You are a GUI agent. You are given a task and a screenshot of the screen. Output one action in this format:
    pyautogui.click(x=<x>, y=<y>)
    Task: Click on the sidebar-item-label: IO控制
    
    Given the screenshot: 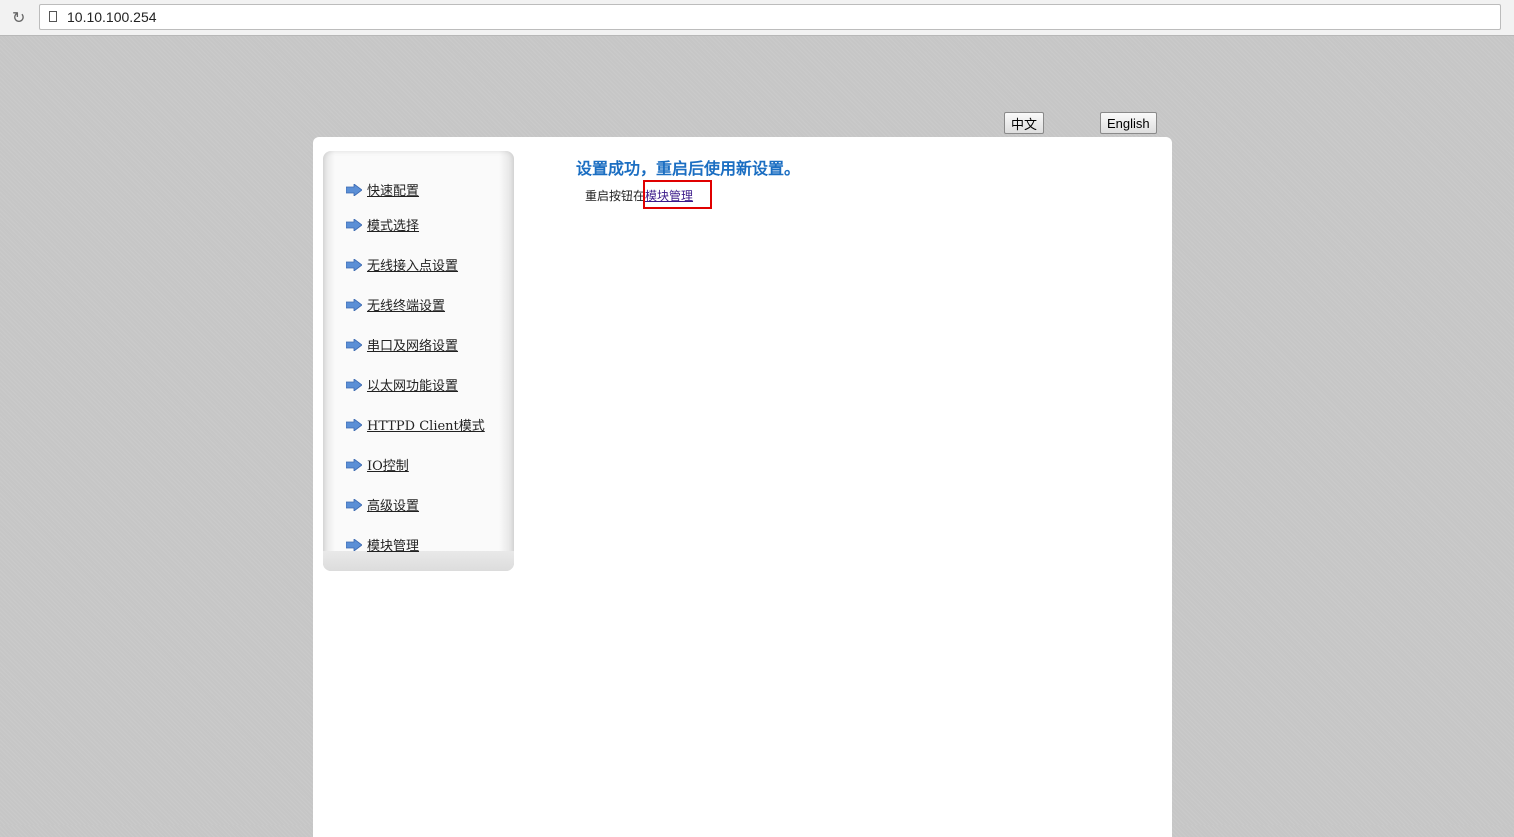 What is the action you would take?
    pyautogui.click(x=388, y=464)
    